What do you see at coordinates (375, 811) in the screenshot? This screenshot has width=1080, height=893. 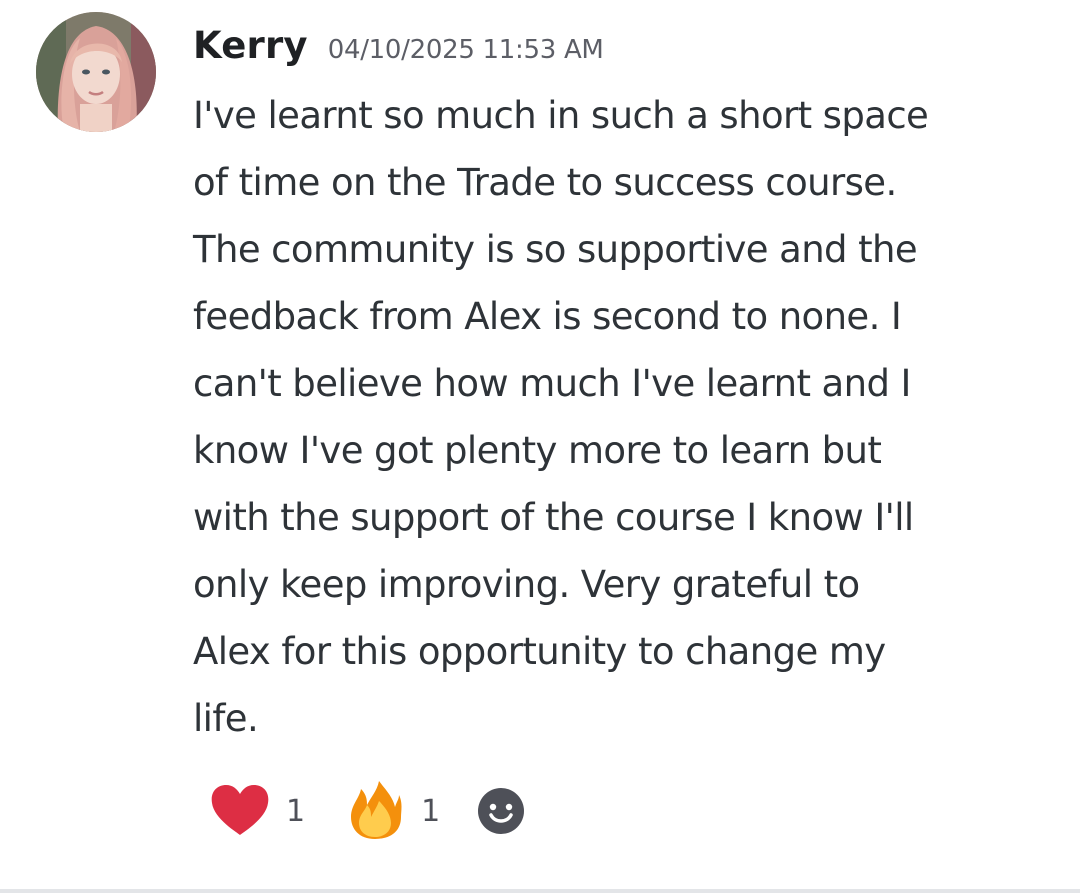 I see `fire-icon` at bounding box center [375, 811].